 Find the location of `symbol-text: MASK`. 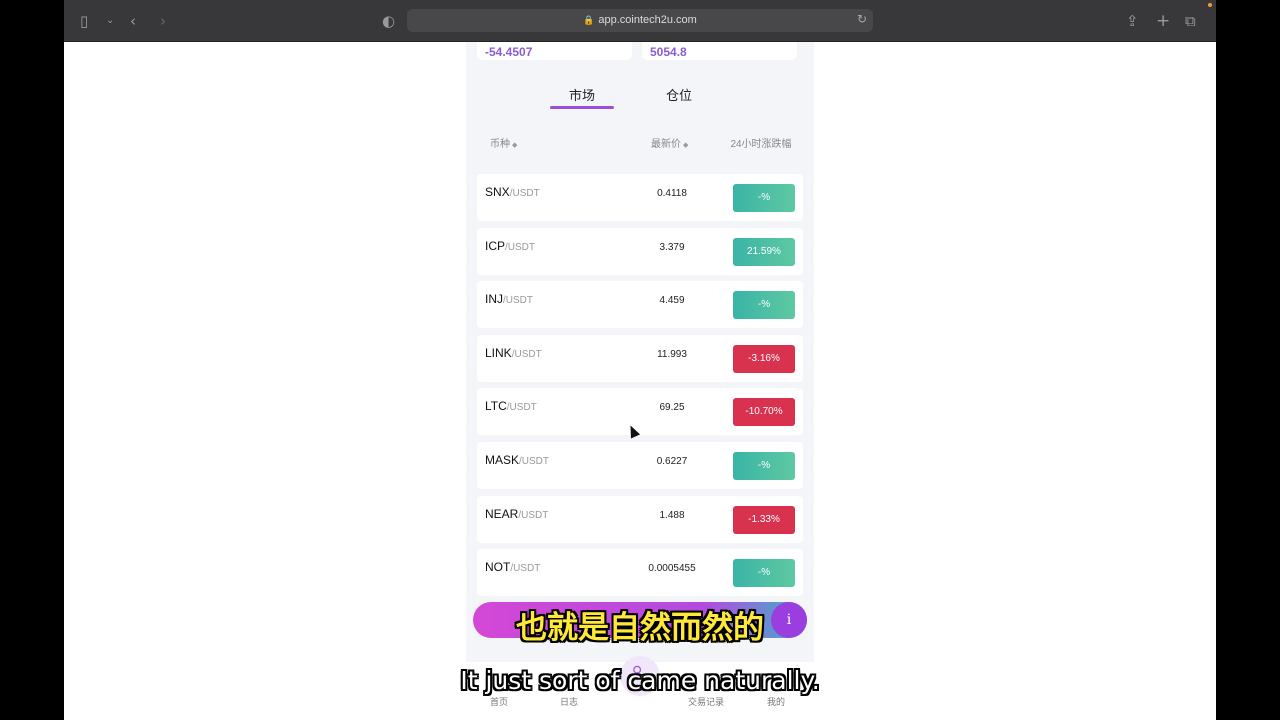

symbol-text: MASK is located at coordinates (502, 460).